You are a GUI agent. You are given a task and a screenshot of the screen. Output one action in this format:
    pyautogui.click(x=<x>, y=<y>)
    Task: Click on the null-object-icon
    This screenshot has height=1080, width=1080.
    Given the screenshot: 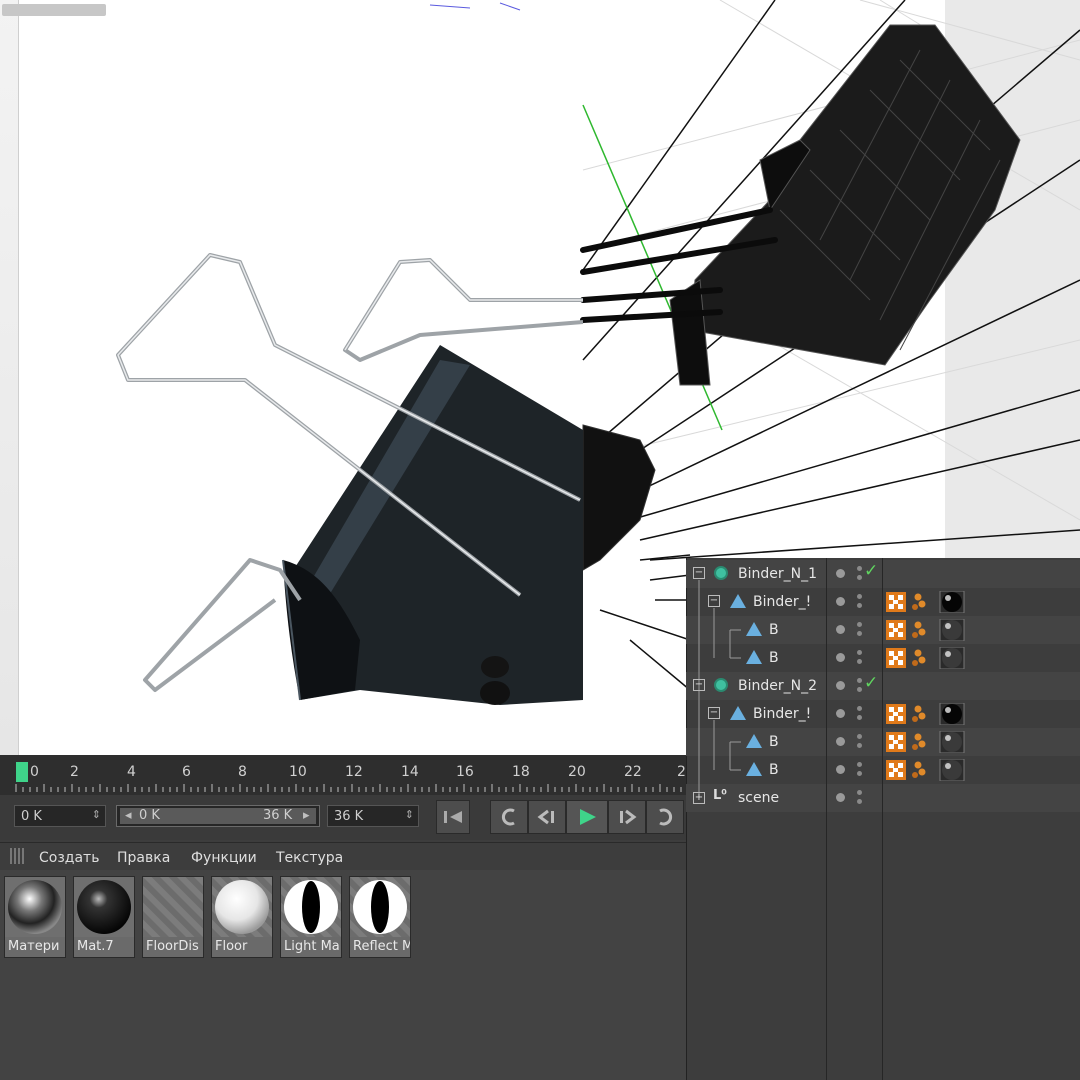 What is the action you would take?
    pyautogui.click(x=721, y=573)
    